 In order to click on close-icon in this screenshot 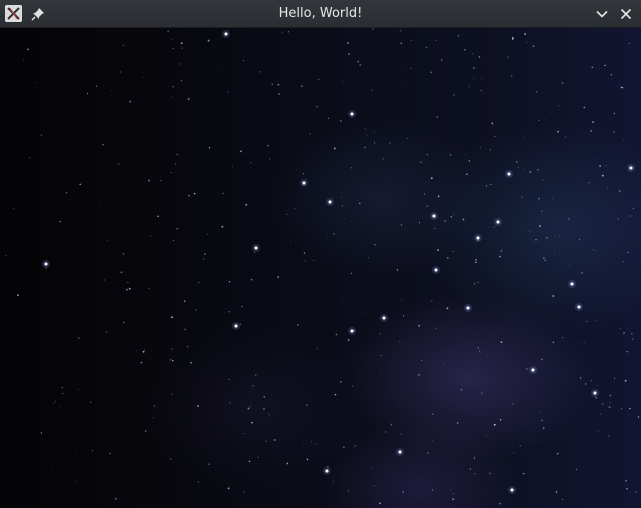, I will do `click(626, 14)`.